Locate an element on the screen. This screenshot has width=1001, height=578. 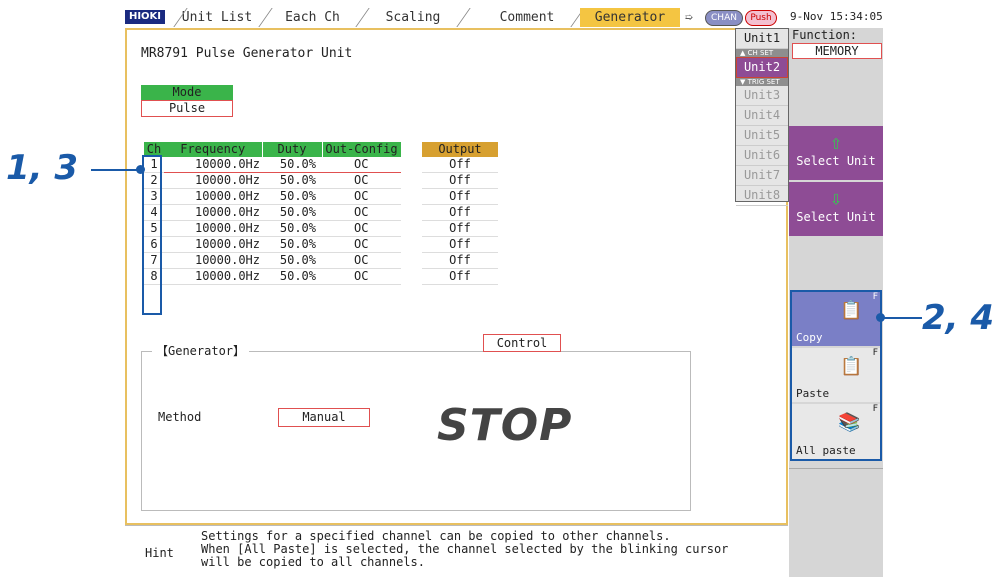
all-paste-button: 📚 F All paste is located at coordinates (836, 431).